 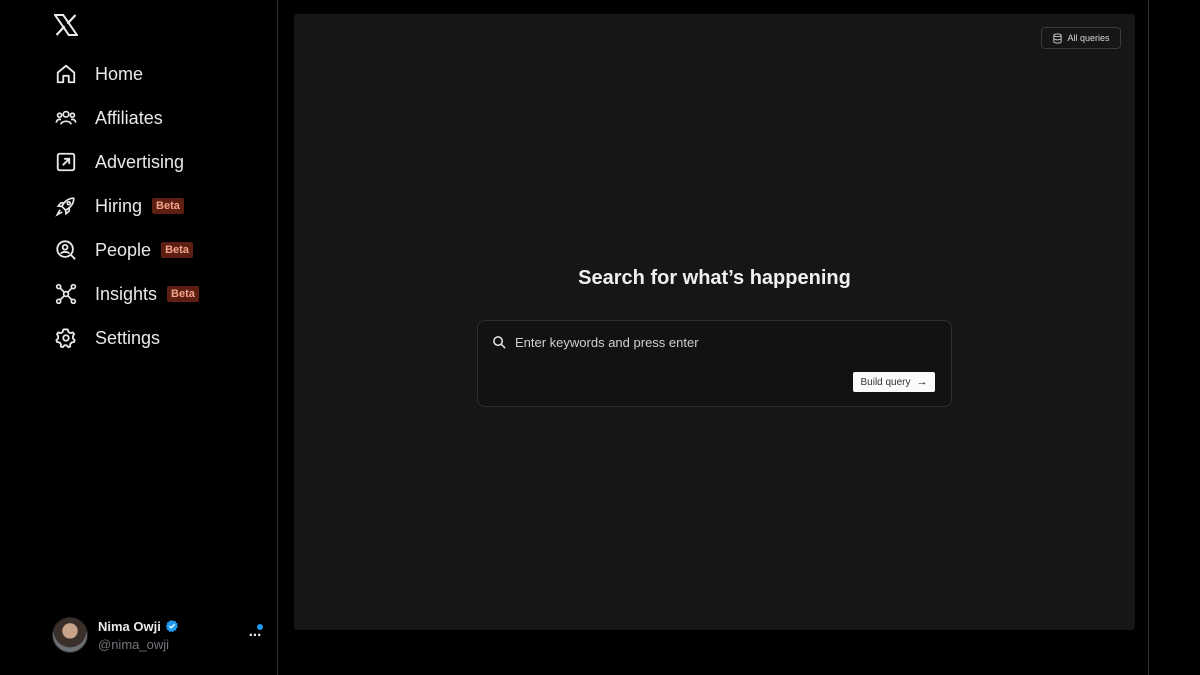 What do you see at coordinates (260, 627) in the screenshot?
I see `notification-dot` at bounding box center [260, 627].